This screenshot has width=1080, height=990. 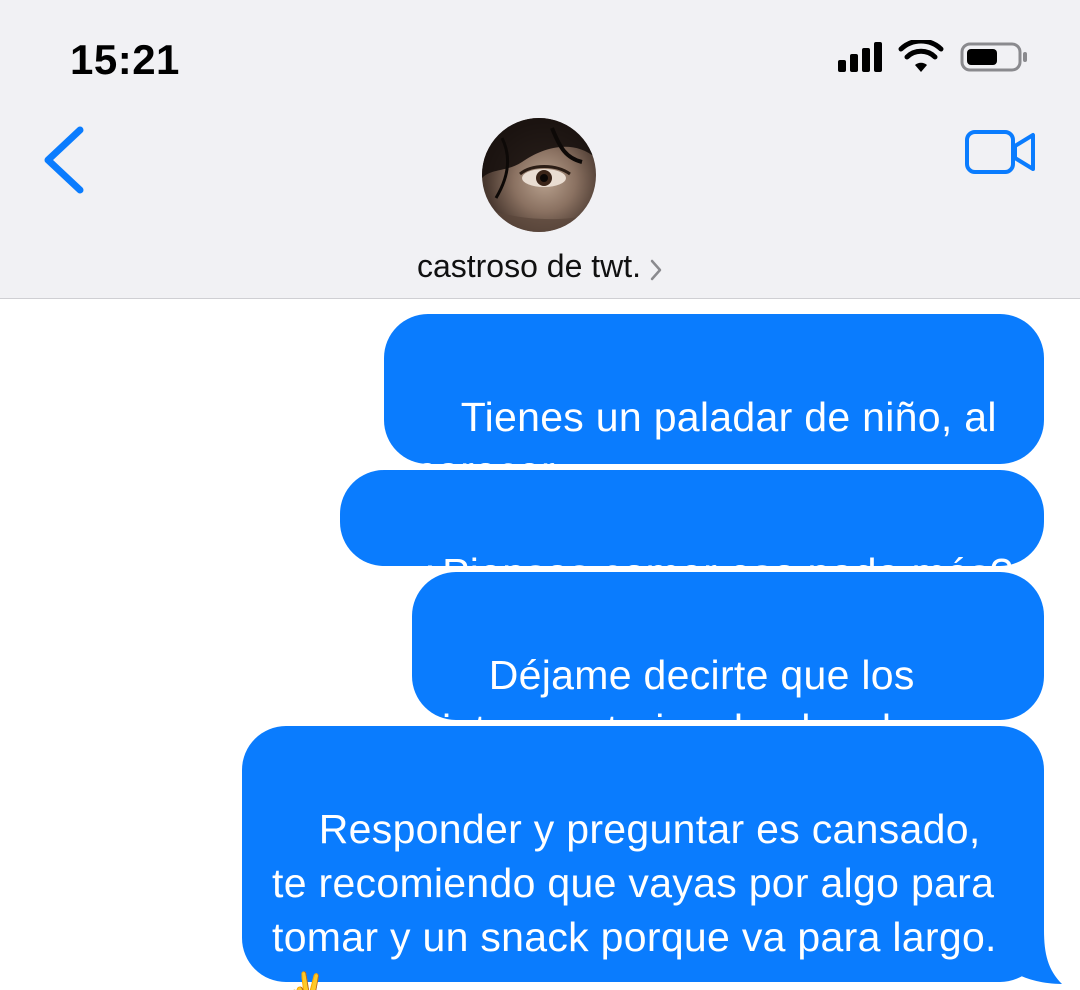 I want to click on message-bubble-sent: ¿Piensas comer eso nada más?, so click(x=692, y=533).